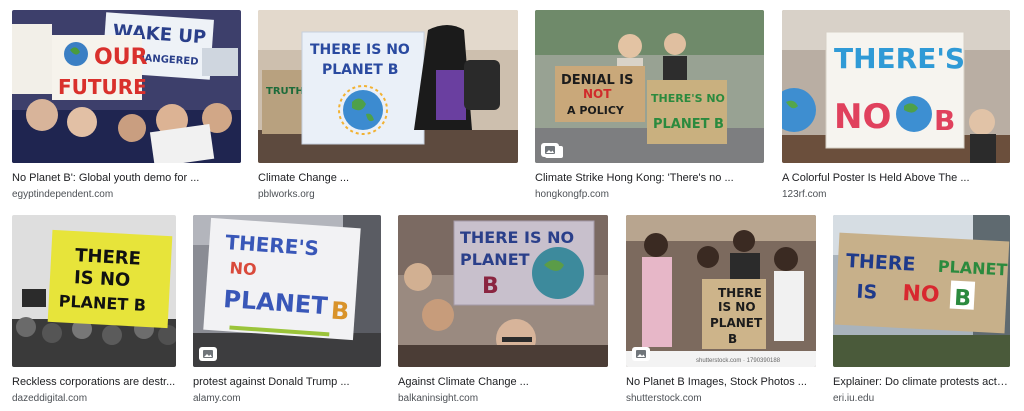  I want to click on svg-text: DENIAL IS, so click(597, 80).